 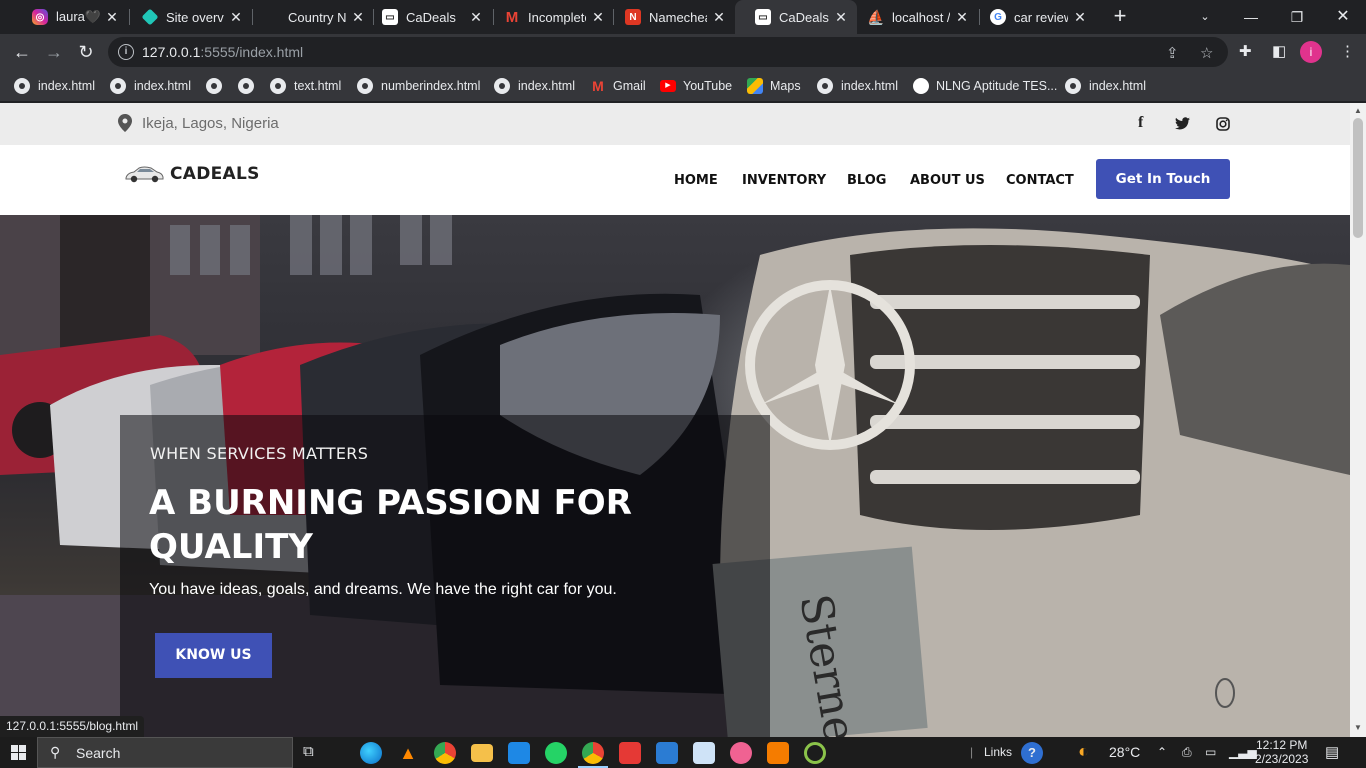 What do you see at coordinates (696, 86) in the screenshot?
I see `bookmark-item: ▶ YouTube` at bounding box center [696, 86].